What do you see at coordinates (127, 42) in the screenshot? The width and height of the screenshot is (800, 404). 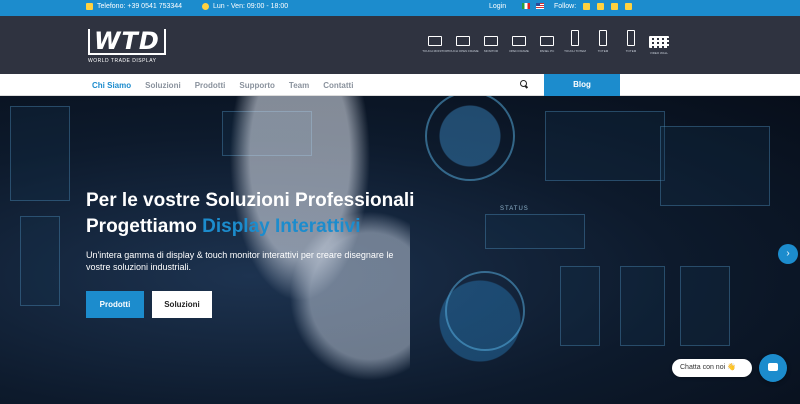 I see `logo-mark: WTD` at bounding box center [127, 42].